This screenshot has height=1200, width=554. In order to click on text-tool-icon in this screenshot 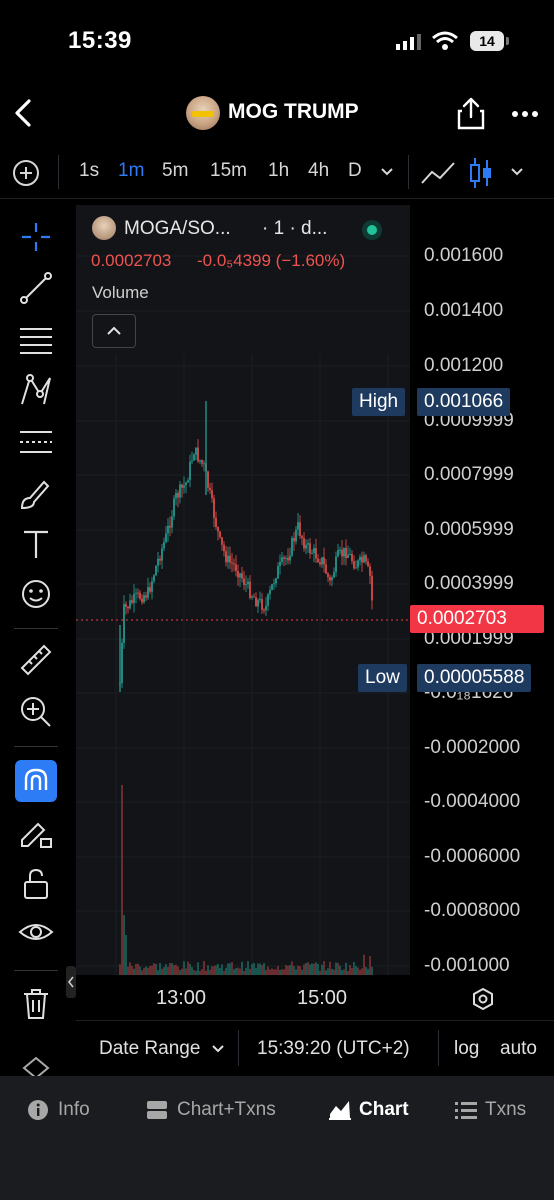, I will do `click(36, 544)`.